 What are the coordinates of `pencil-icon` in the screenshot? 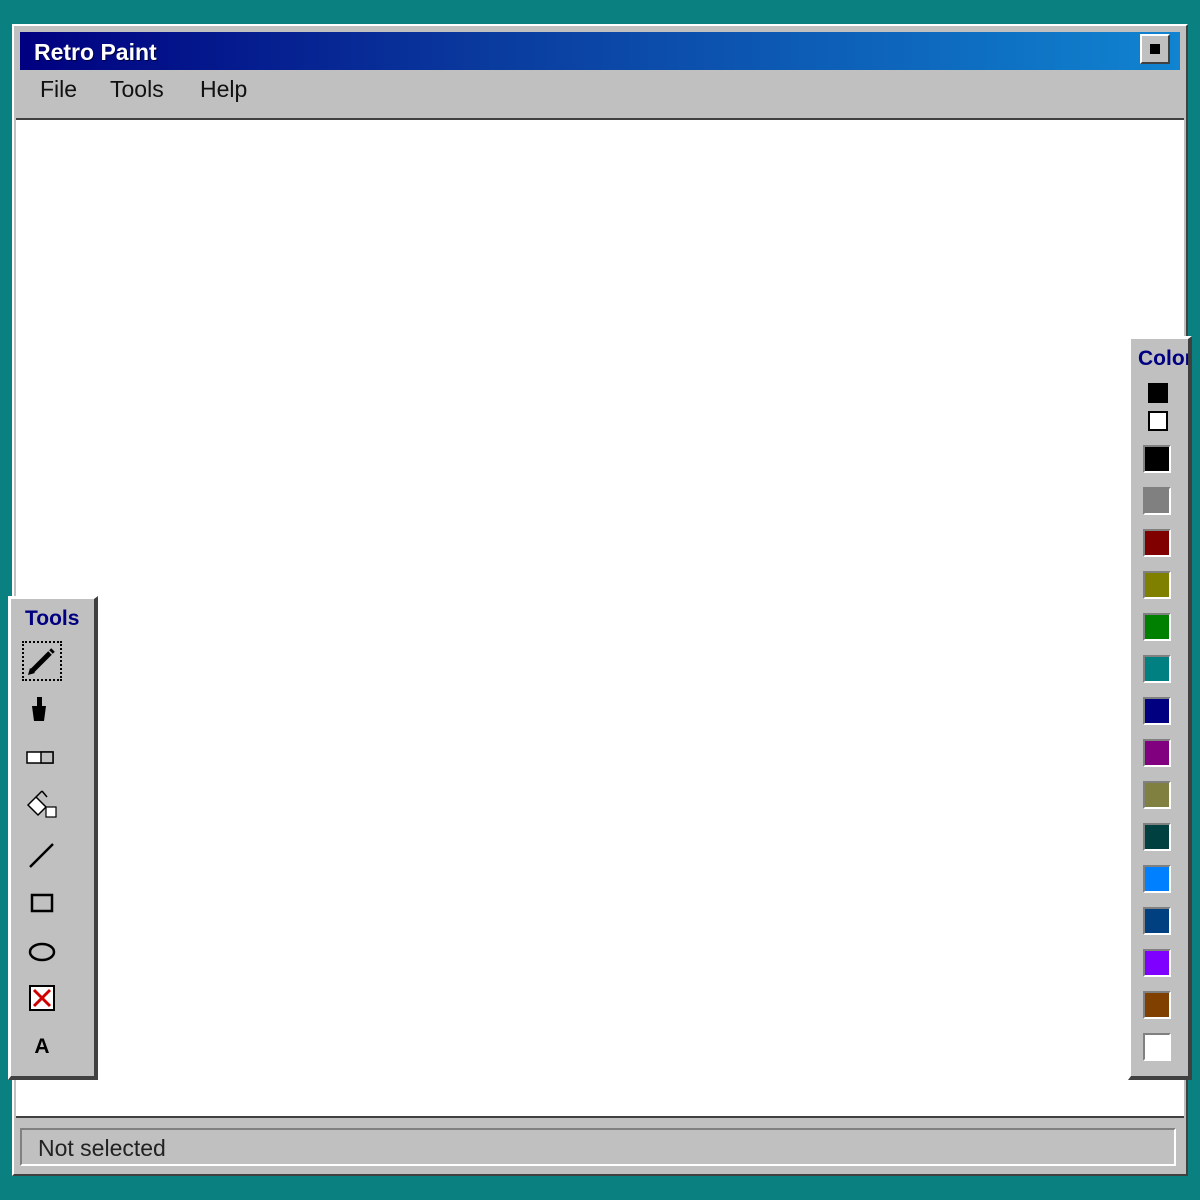 It's located at (41, 661).